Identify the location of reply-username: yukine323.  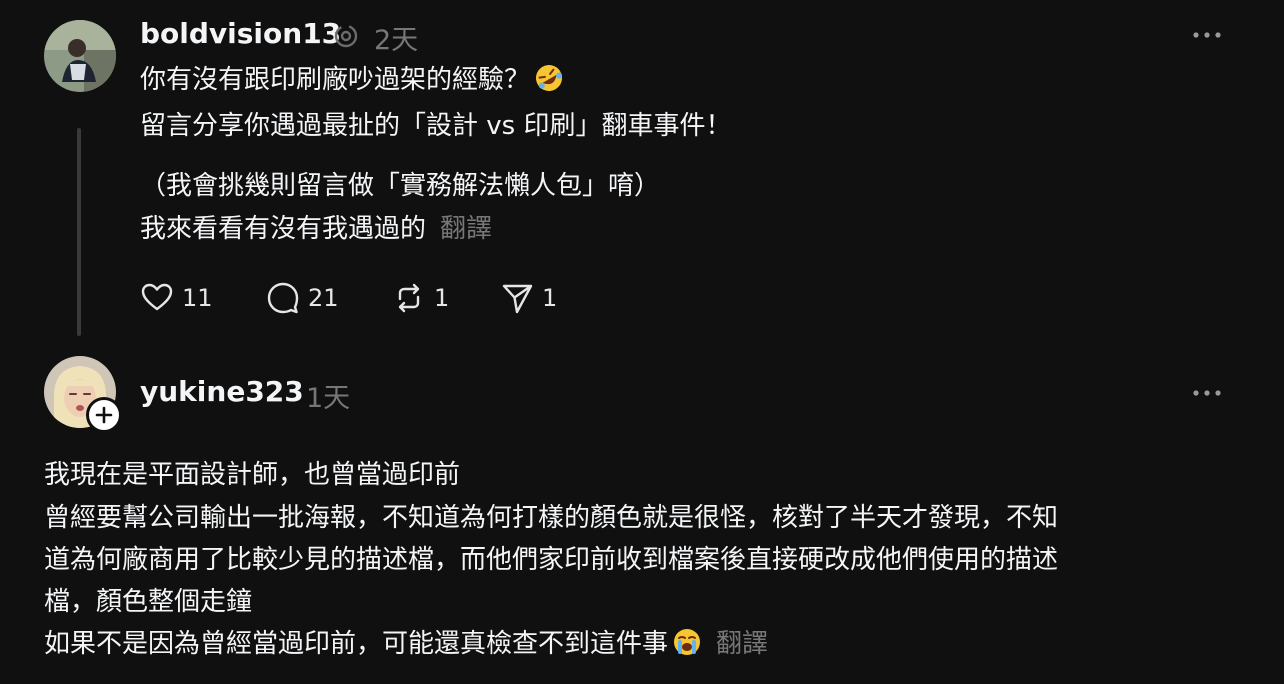
(222, 391).